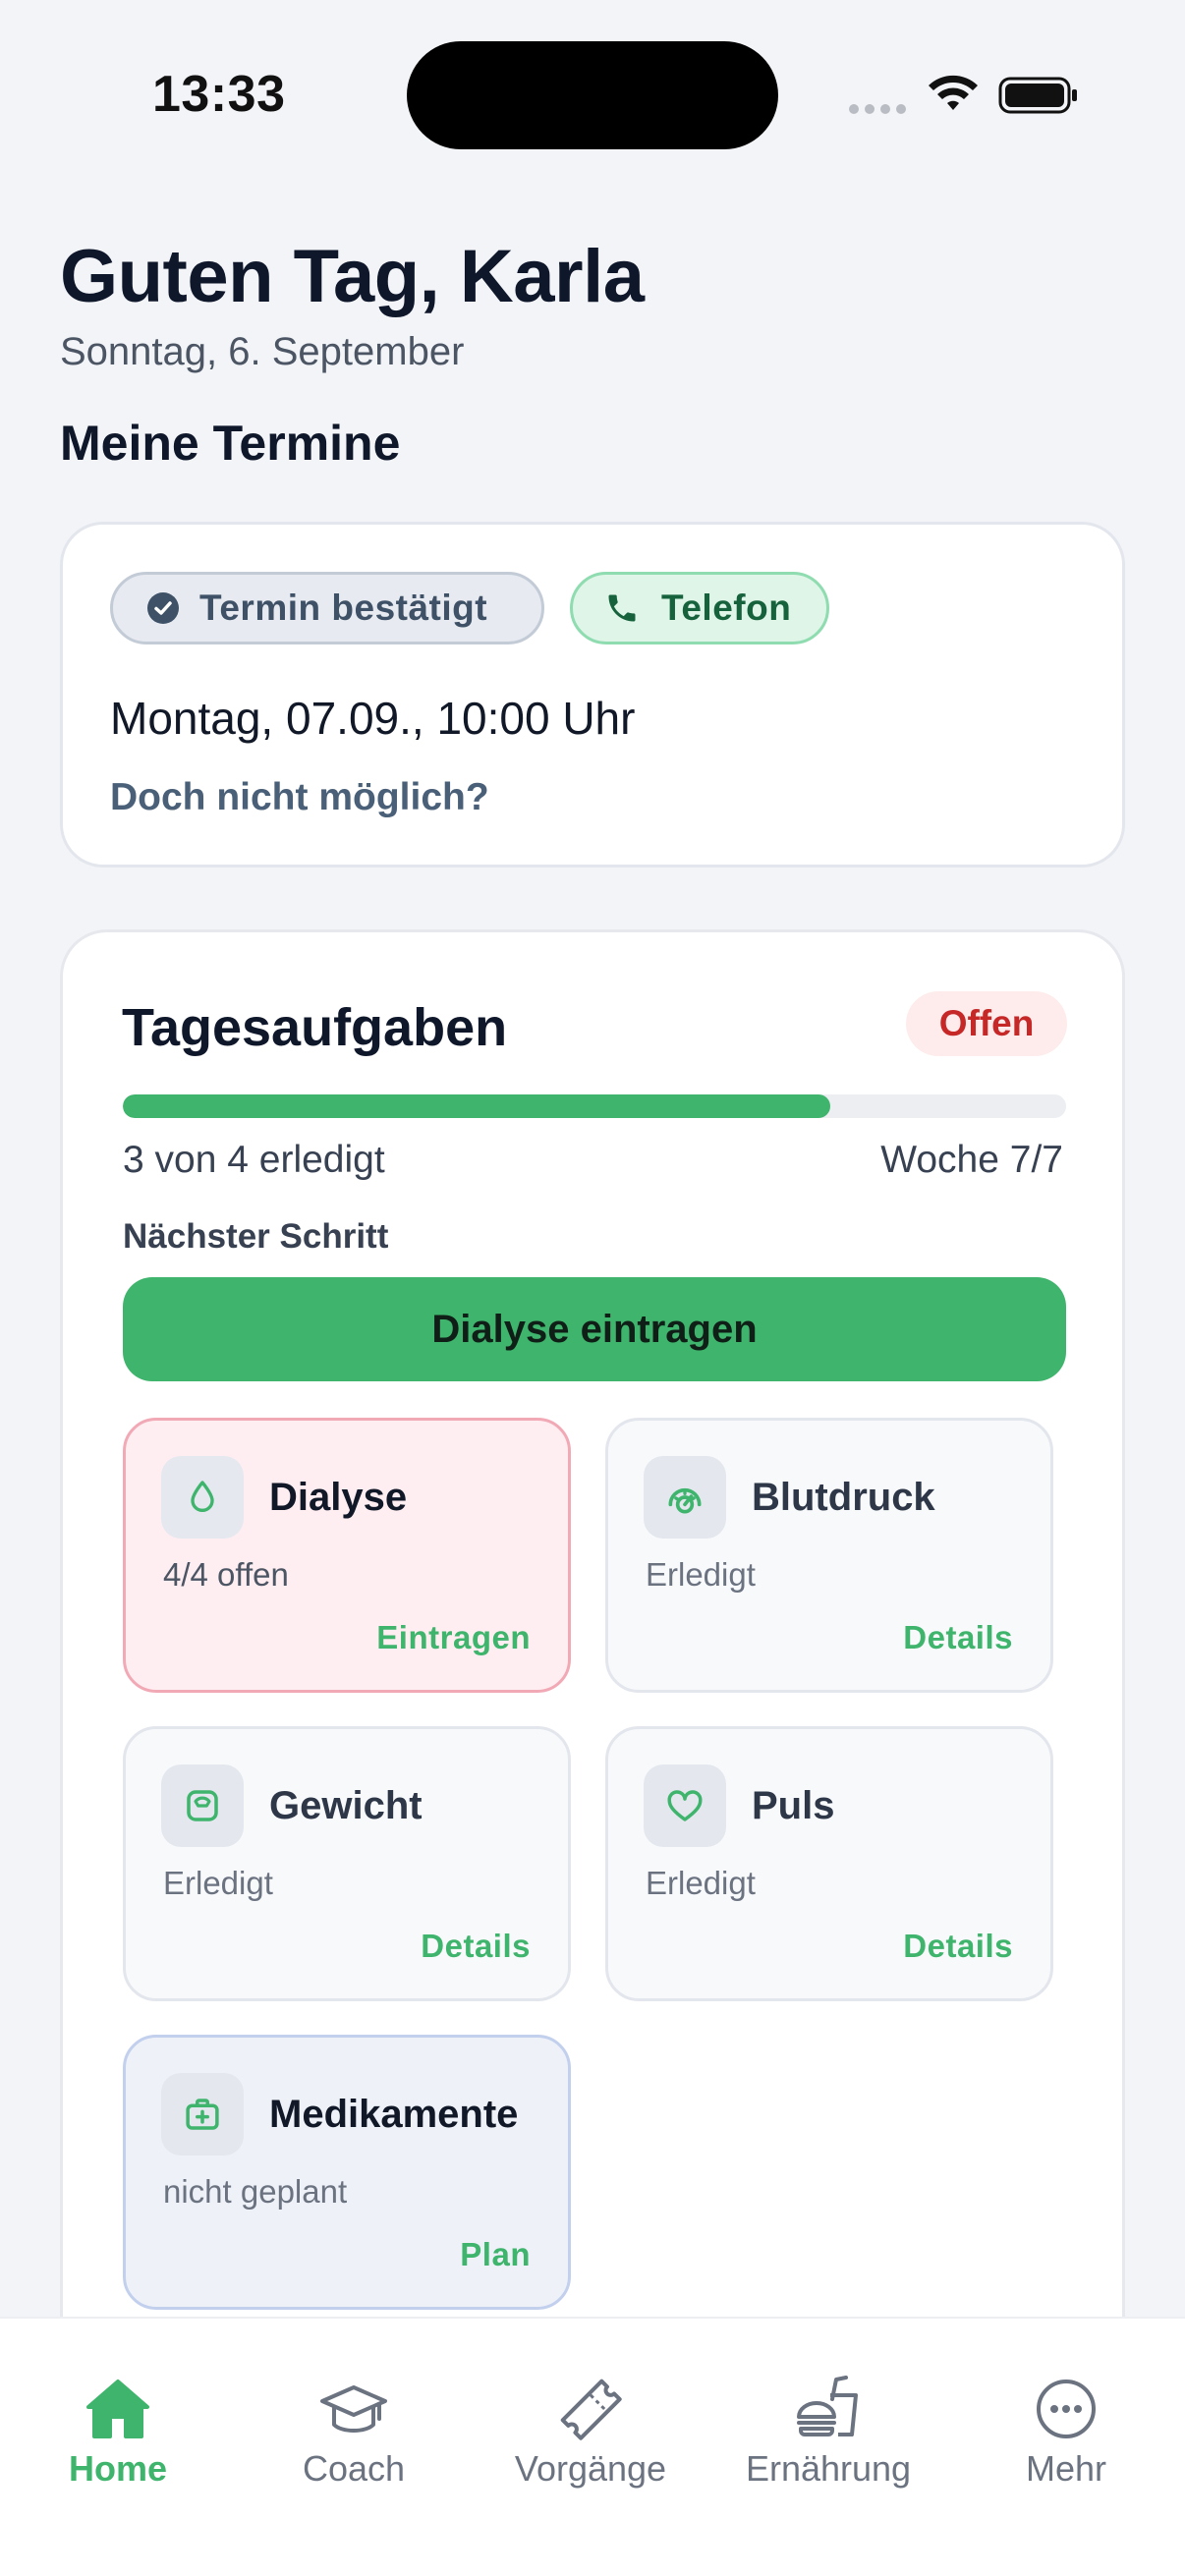 This screenshot has width=1185, height=2576. What do you see at coordinates (202, 1497) in the screenshot?
I see `droplet-icon` at bounding box center [202, 1497].